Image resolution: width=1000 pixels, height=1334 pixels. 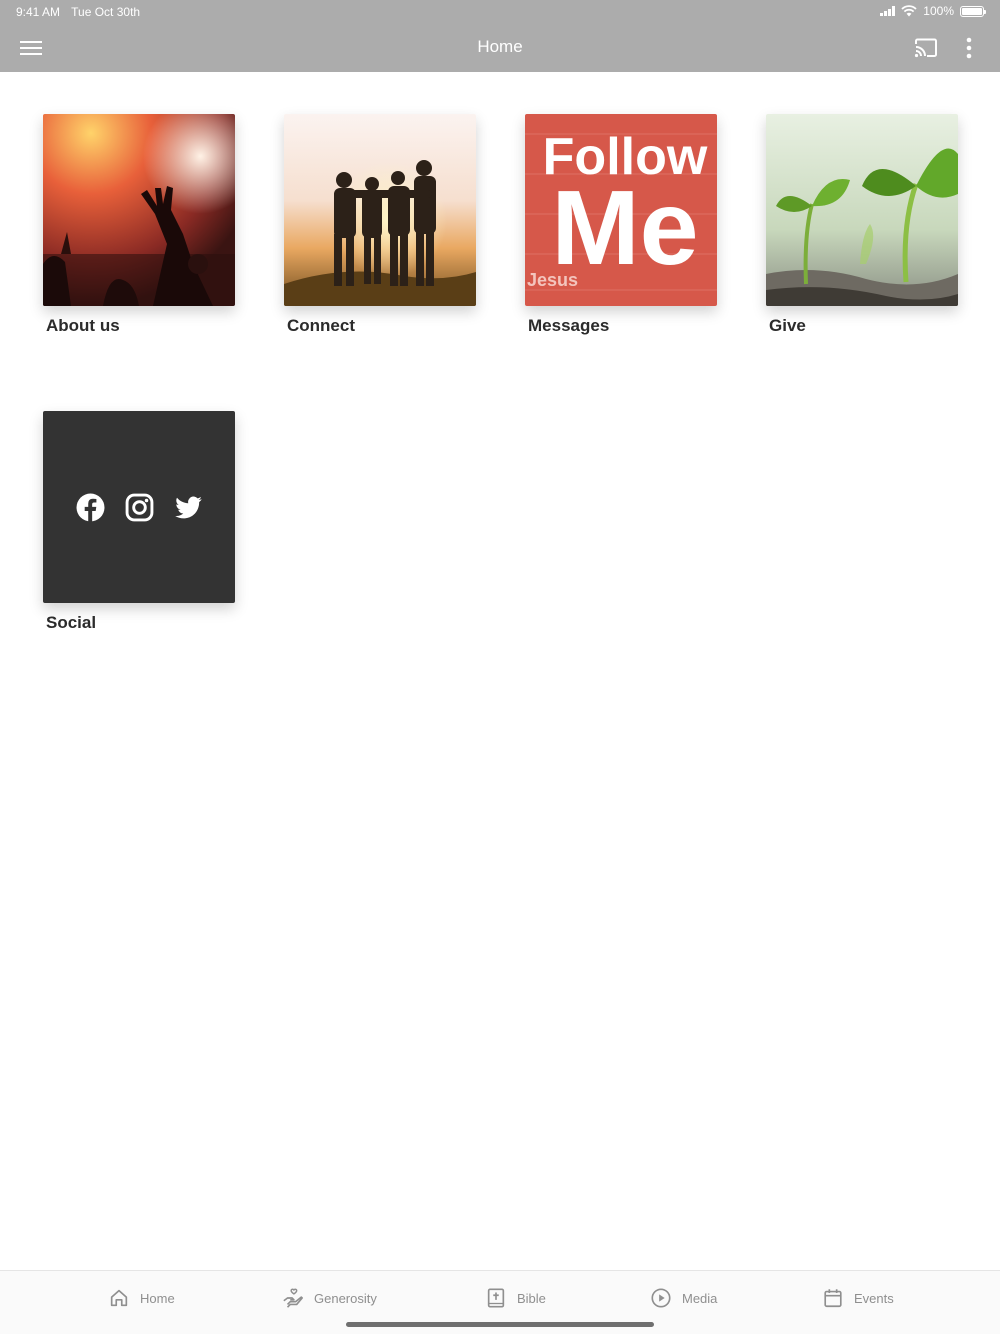 What do you see at coordinates (552, 280) in the screenshot?
I see `jesus-text: Jesus` at bounding box center [552, 280].